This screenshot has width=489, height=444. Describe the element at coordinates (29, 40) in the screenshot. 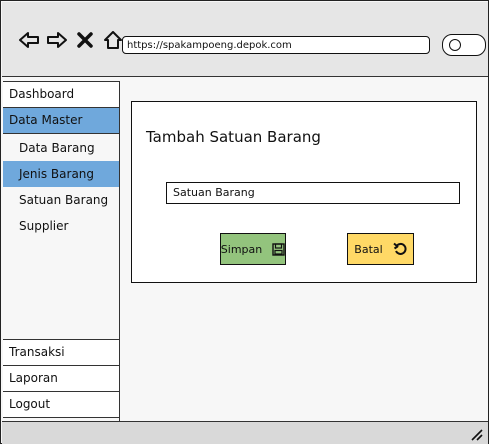

I see `arrow-left-icon` at that location.